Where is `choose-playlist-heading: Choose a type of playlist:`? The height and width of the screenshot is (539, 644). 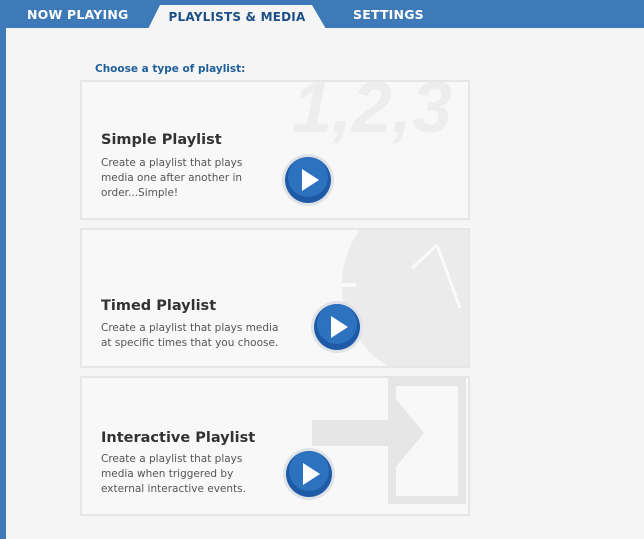 choose-playlist-heading: Choose a type of playlist: is located at coordinates (170, 69).